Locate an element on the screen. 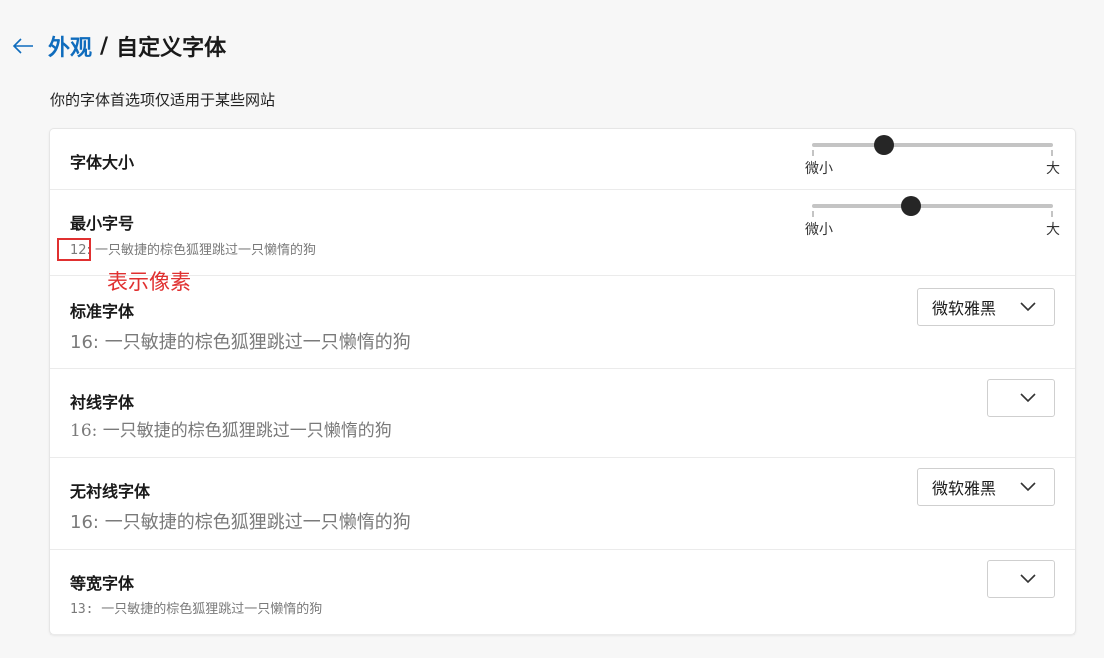  annotation-highlight-box is located at coordinates (74, 249).